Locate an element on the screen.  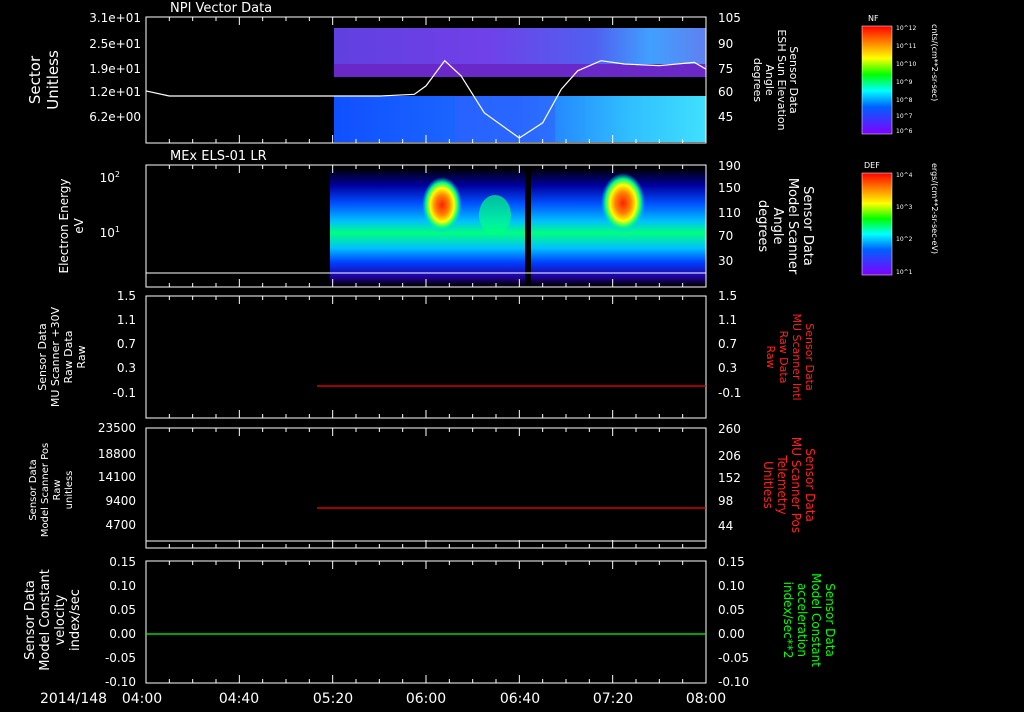
p4-ytick-right-0: 260 is located at coordinates (729, 429).